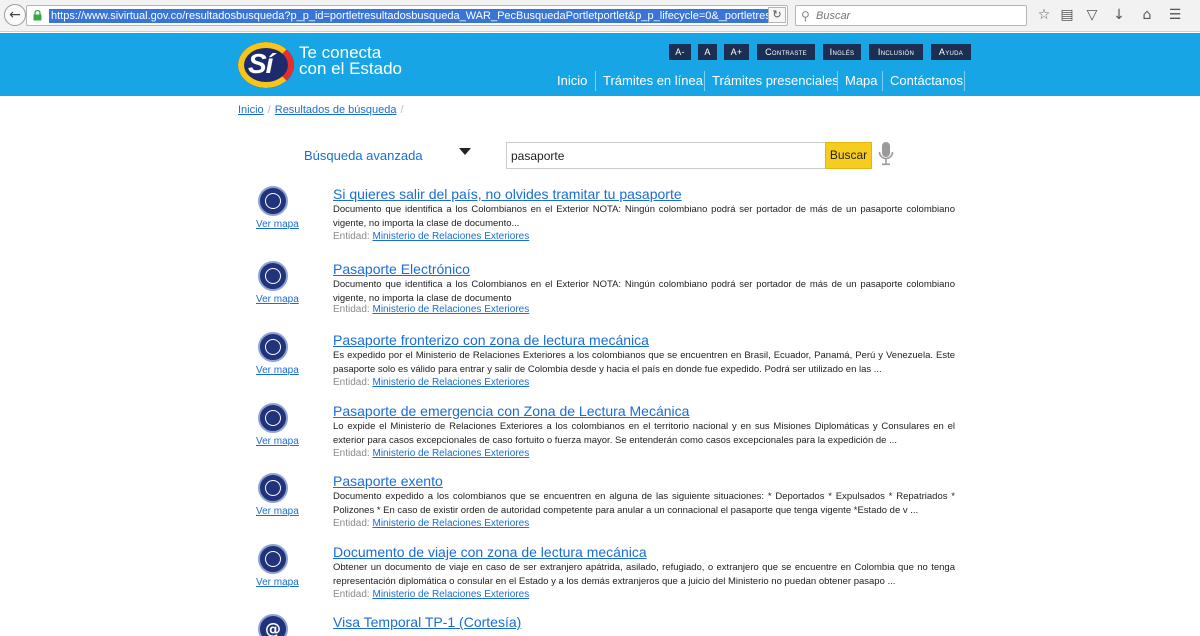  I want to click on logo-mark: Sí, so click(260, 63).